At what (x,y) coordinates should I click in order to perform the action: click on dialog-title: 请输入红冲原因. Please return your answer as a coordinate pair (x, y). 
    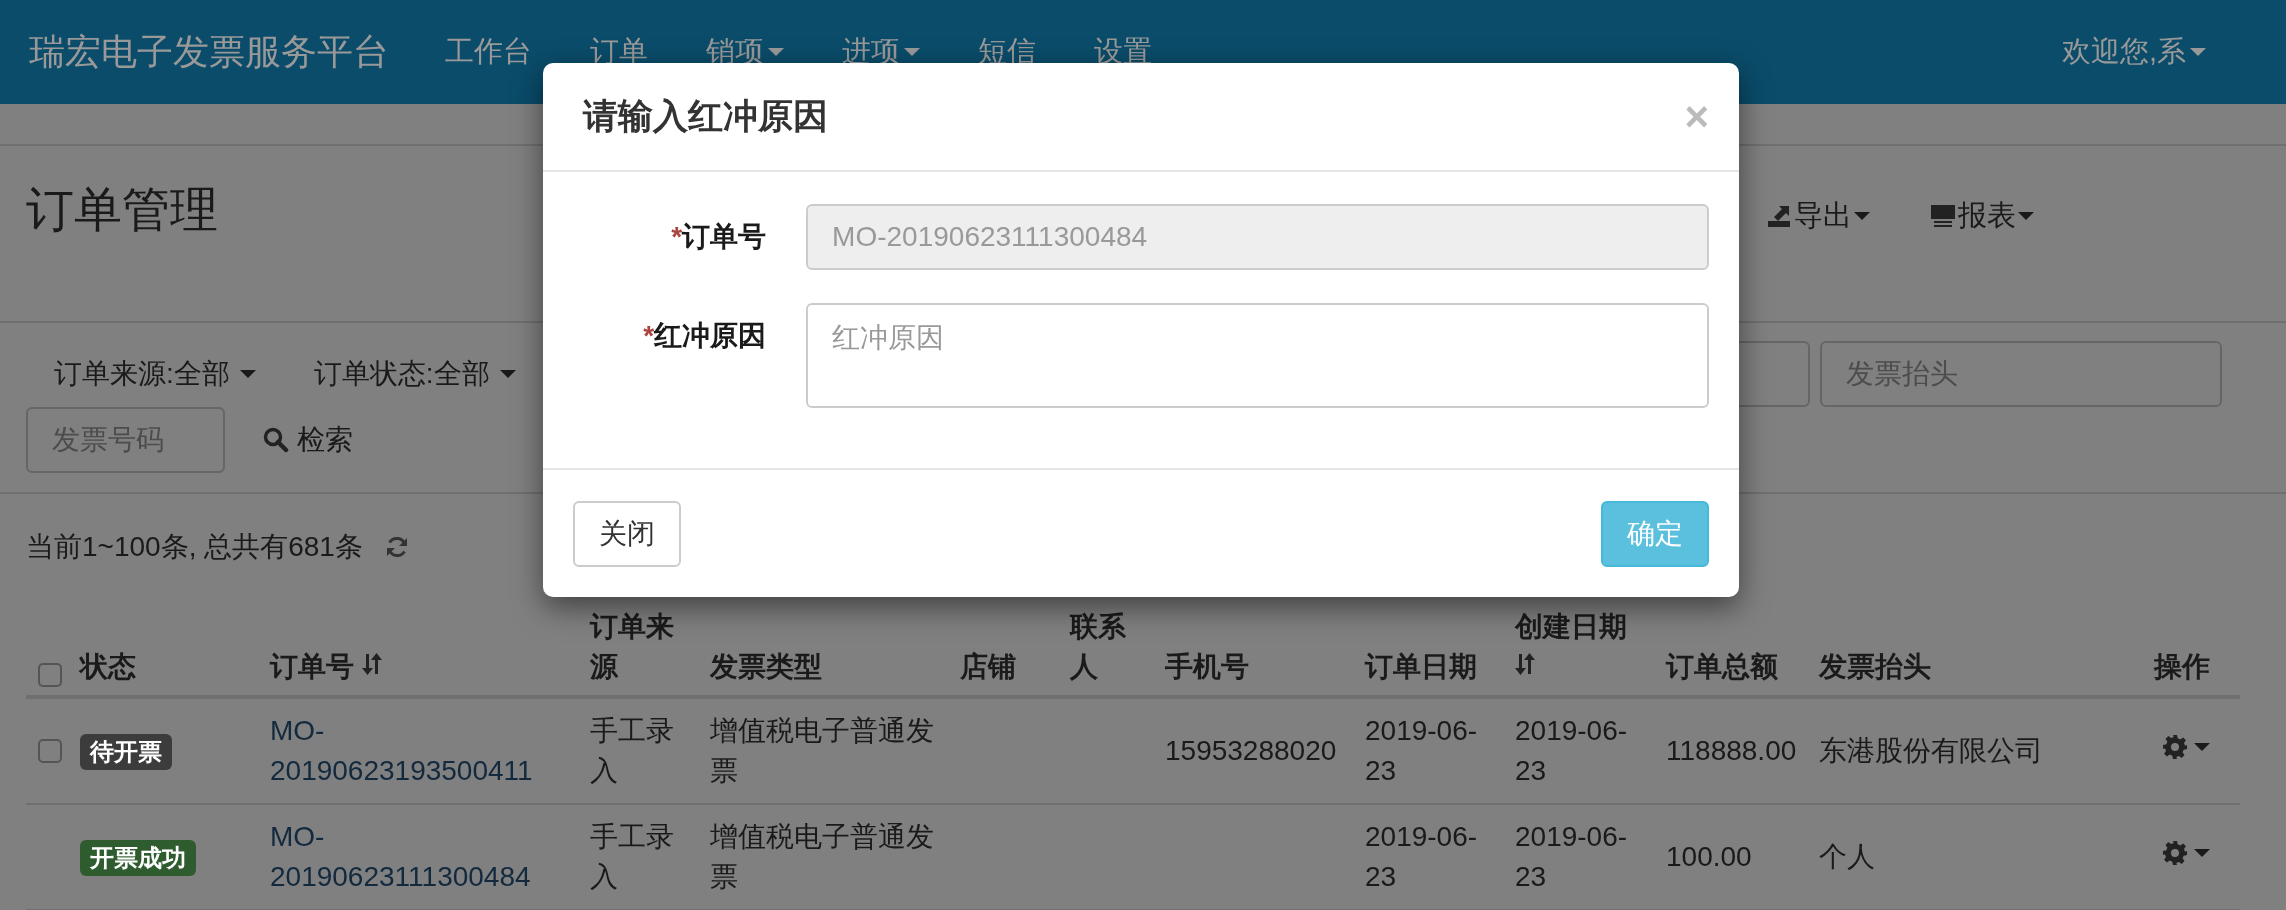
    Looking at the image, I should click on (705, 116).